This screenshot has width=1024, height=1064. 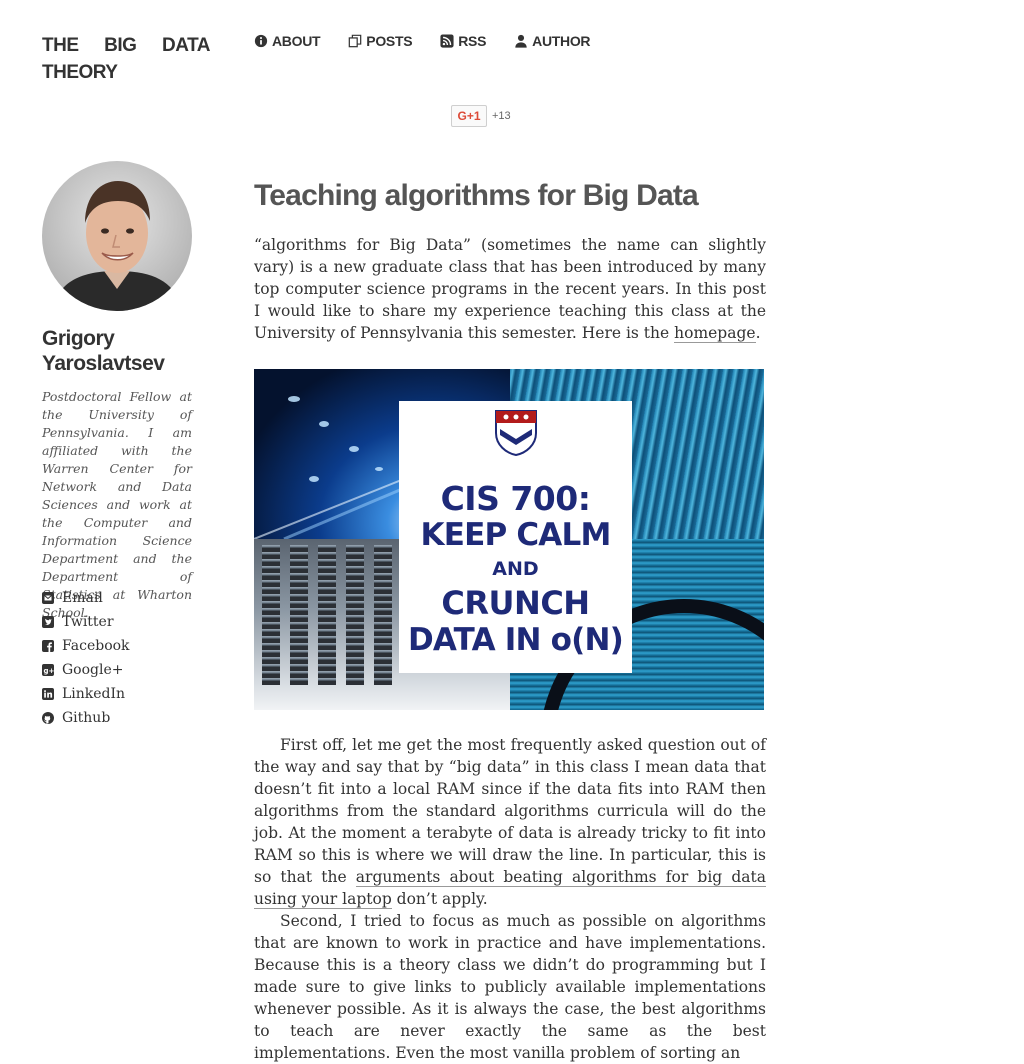 What do you see at coordinates (126, 59) in the screenshot?
I see `site-title: THE BIG DATA THEORY` at bounding box center [126, 59].